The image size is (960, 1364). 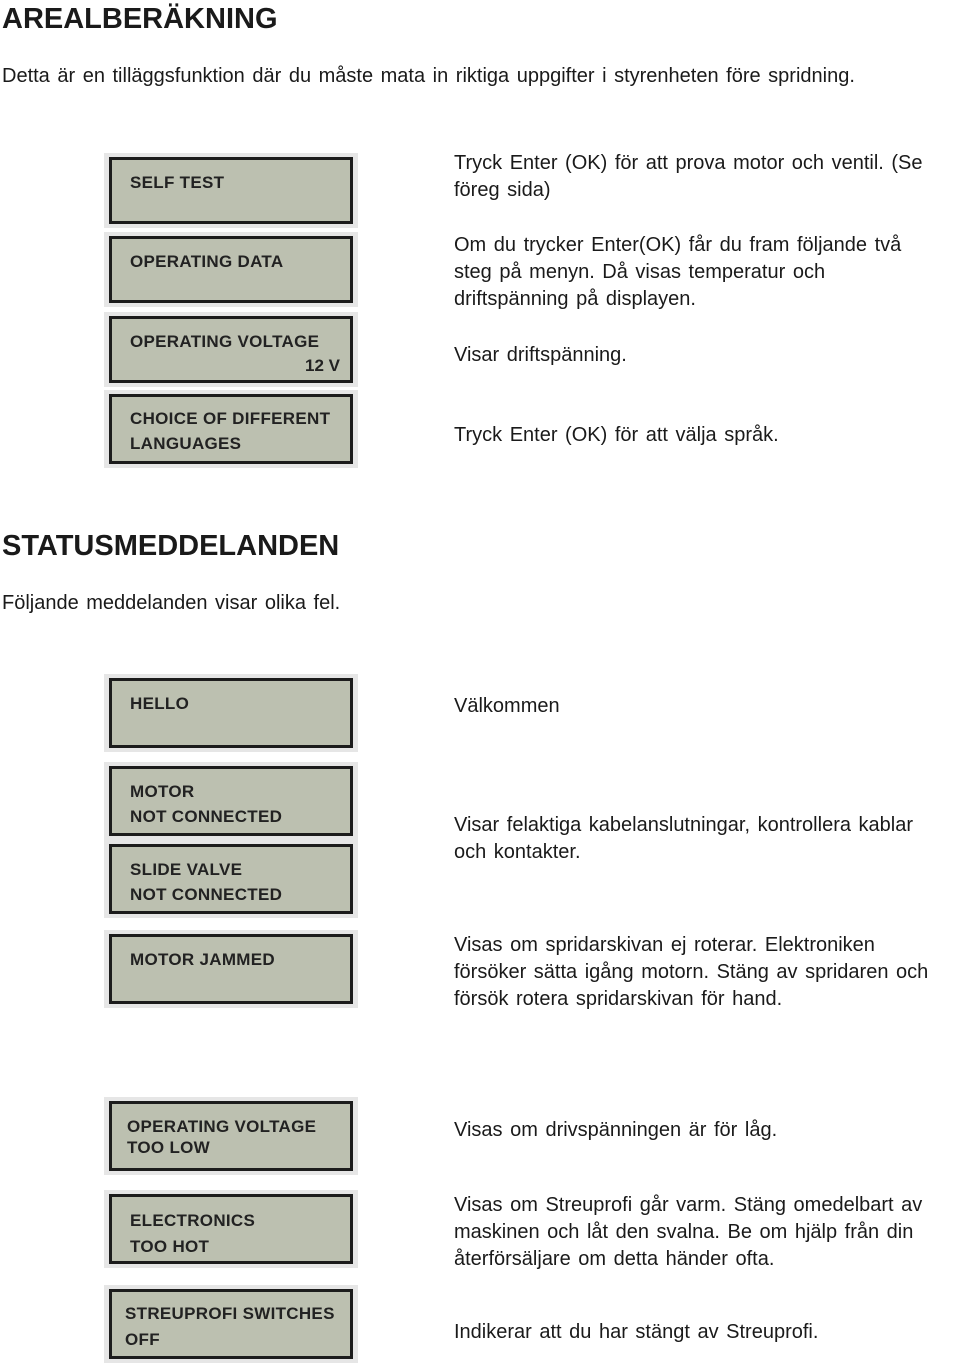 What do you see at coordinates (186, 443) in the screenshot?
I see `lcd-line: LANGUAGES` at bounding box center [186, 443].